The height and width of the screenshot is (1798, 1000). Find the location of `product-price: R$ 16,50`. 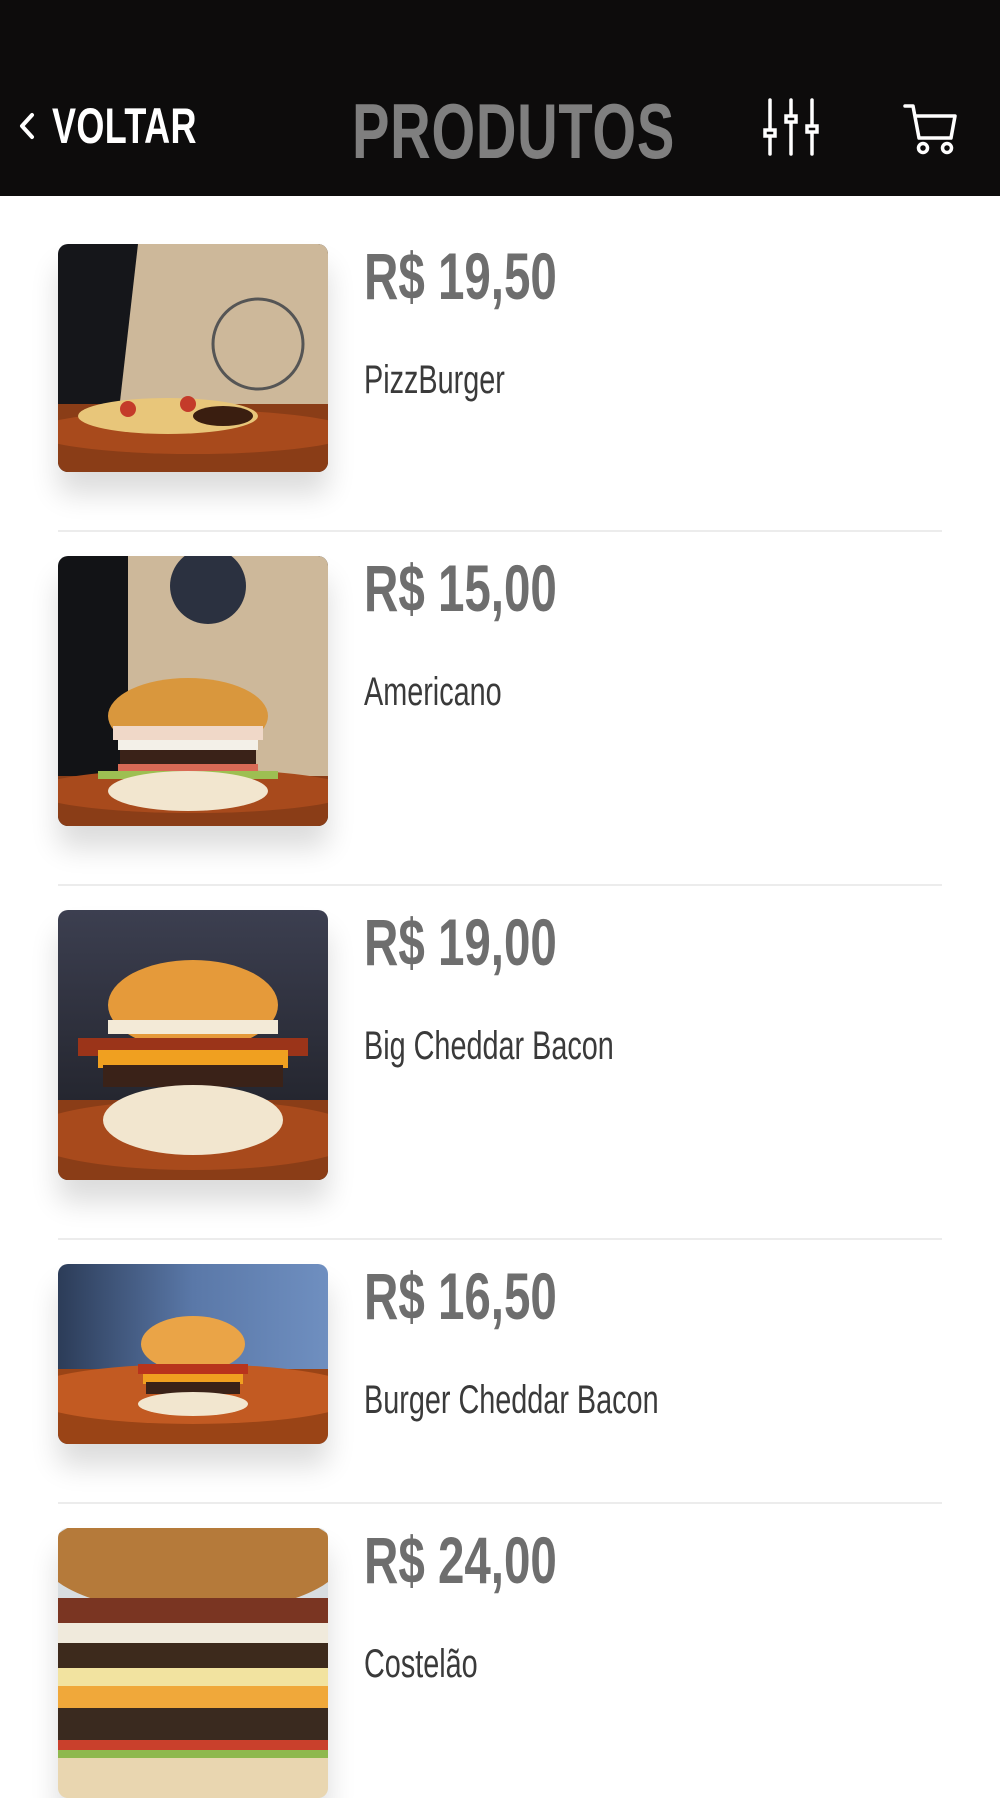

product-price: R$ 16,50 is located at coordinates (460, 1296).